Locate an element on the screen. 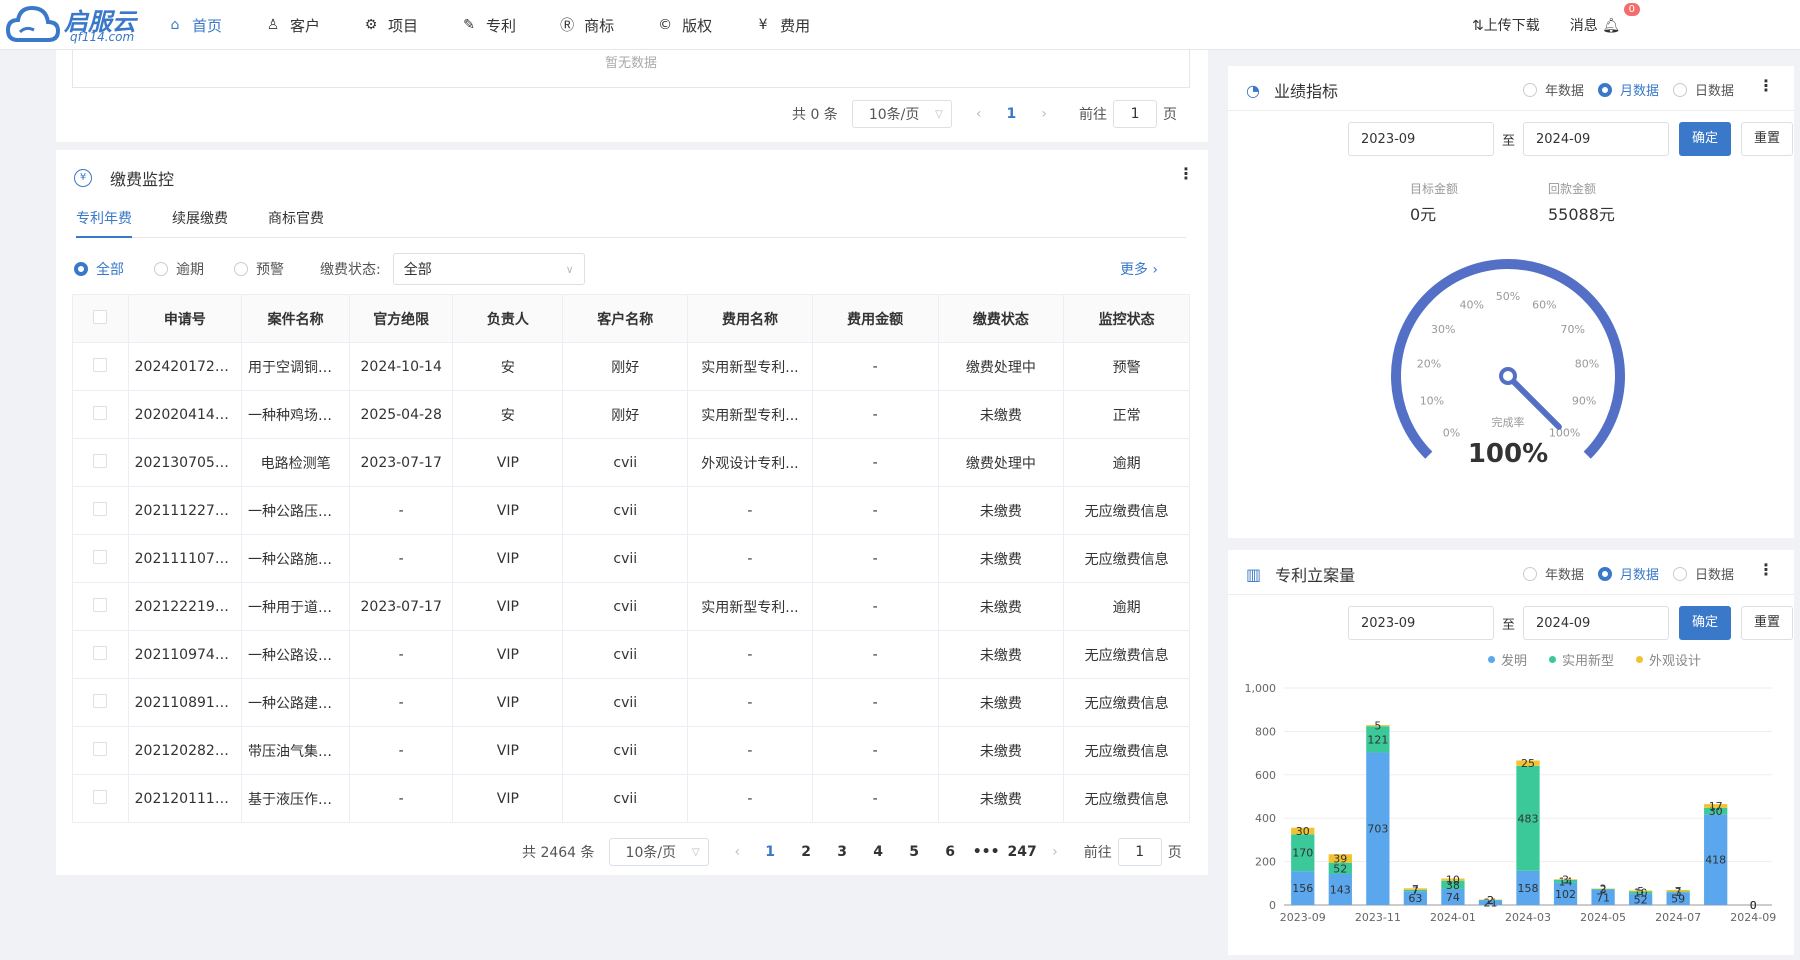 The width and height of the screenshot is (1800, 960). nav-item: ♙ 客户 is located at coordinates (292, 25).